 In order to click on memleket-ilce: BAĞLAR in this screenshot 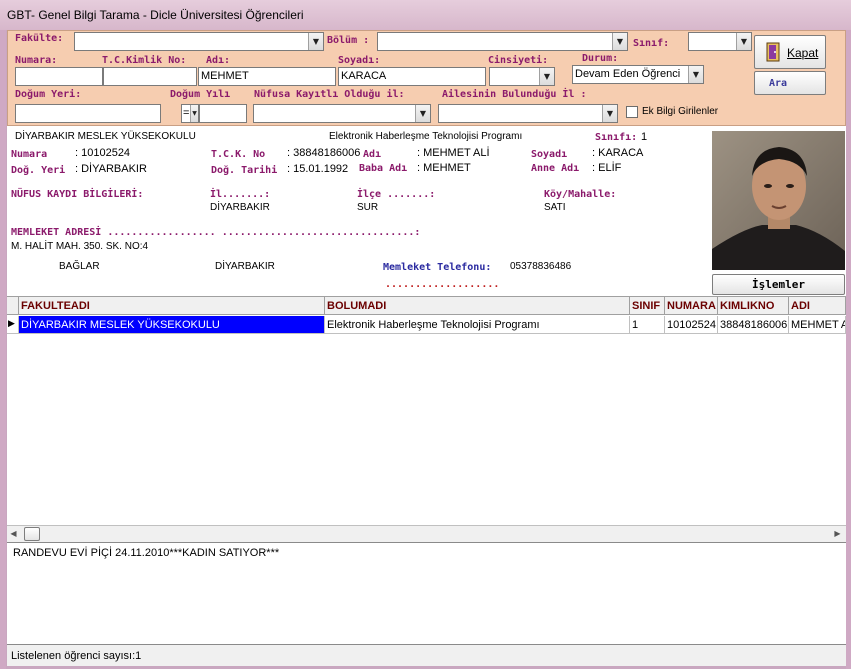, I will do `click(79, 266)`.